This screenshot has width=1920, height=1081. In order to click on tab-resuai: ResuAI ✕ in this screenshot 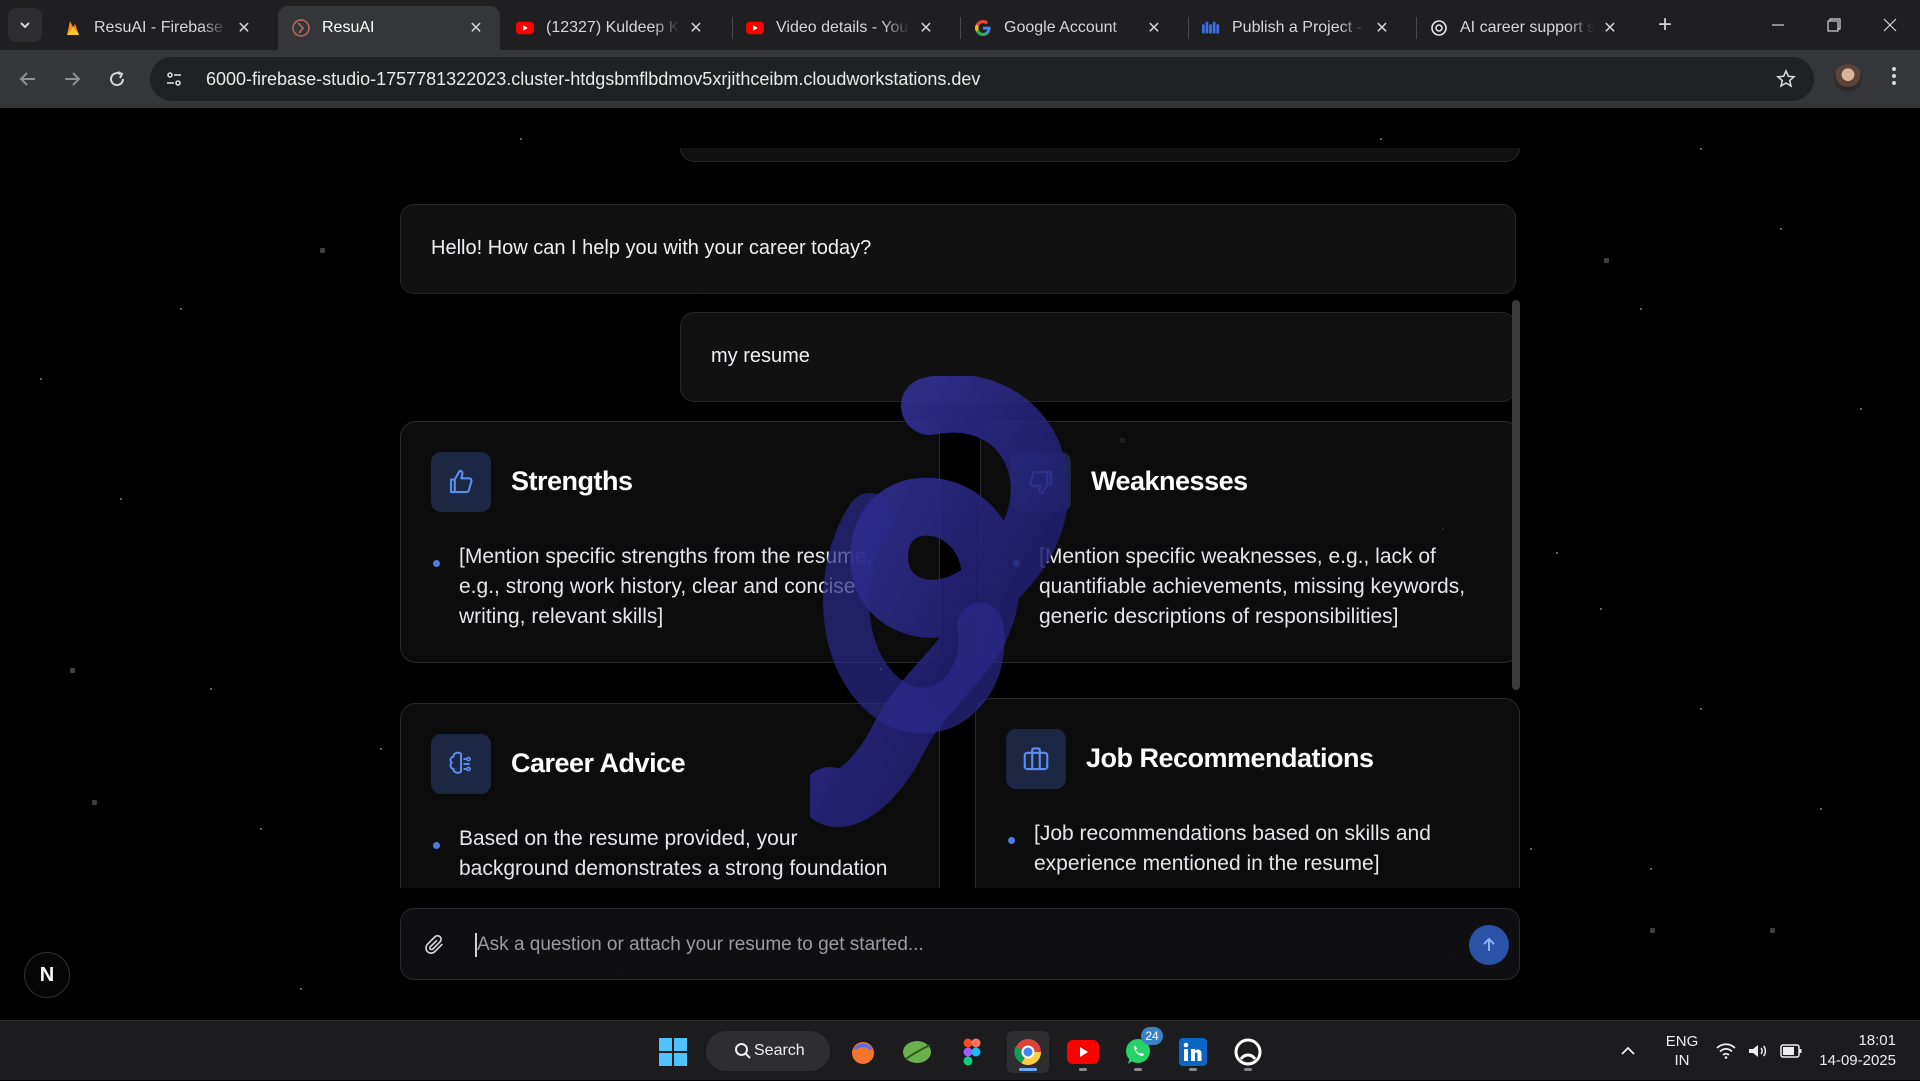, I will do `click(389, 28)`.